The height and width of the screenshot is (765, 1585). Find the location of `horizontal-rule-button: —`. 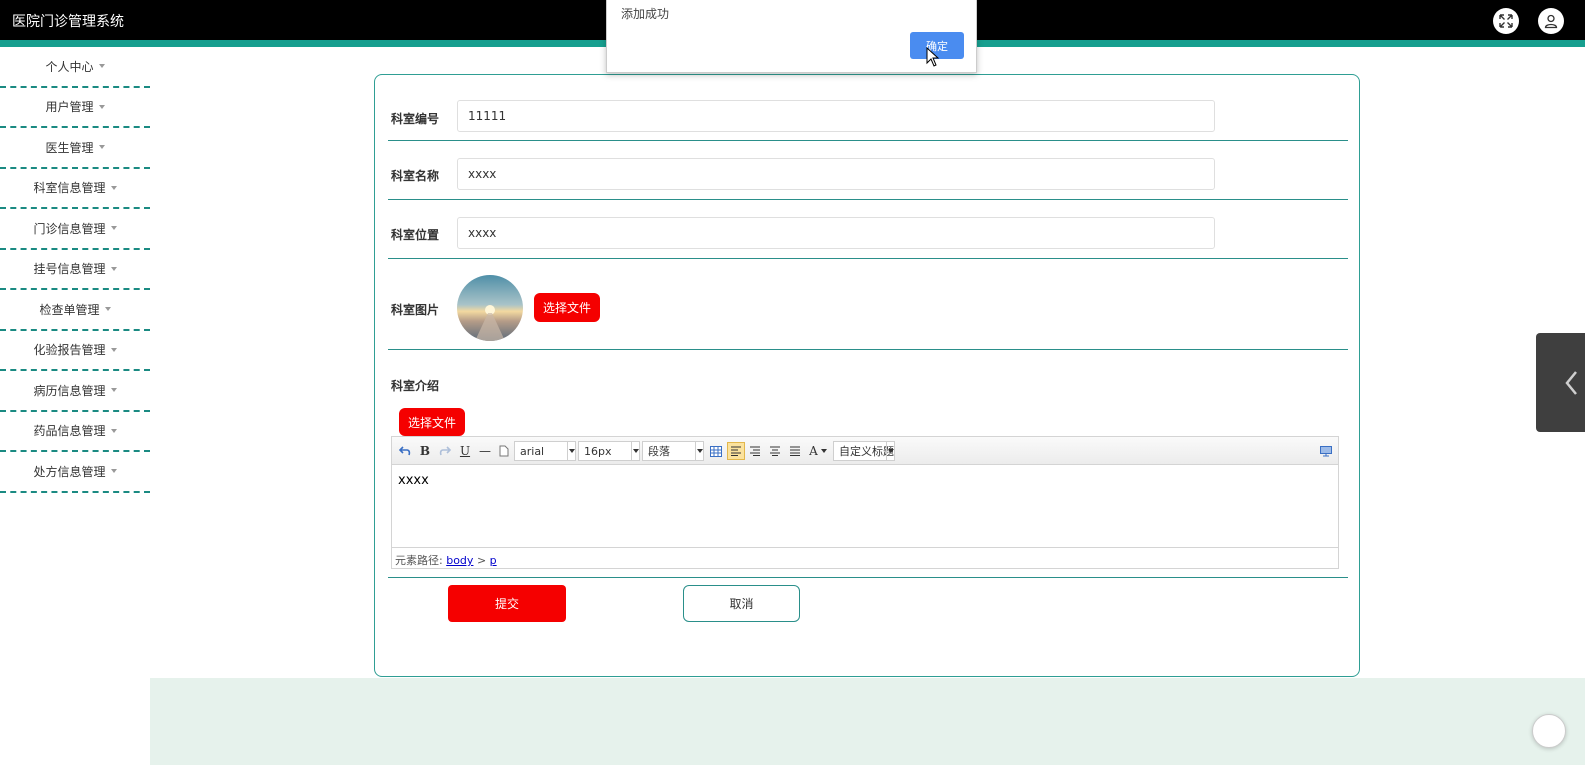

horizontal-rule-button: — is located at coordinates (485, 451).